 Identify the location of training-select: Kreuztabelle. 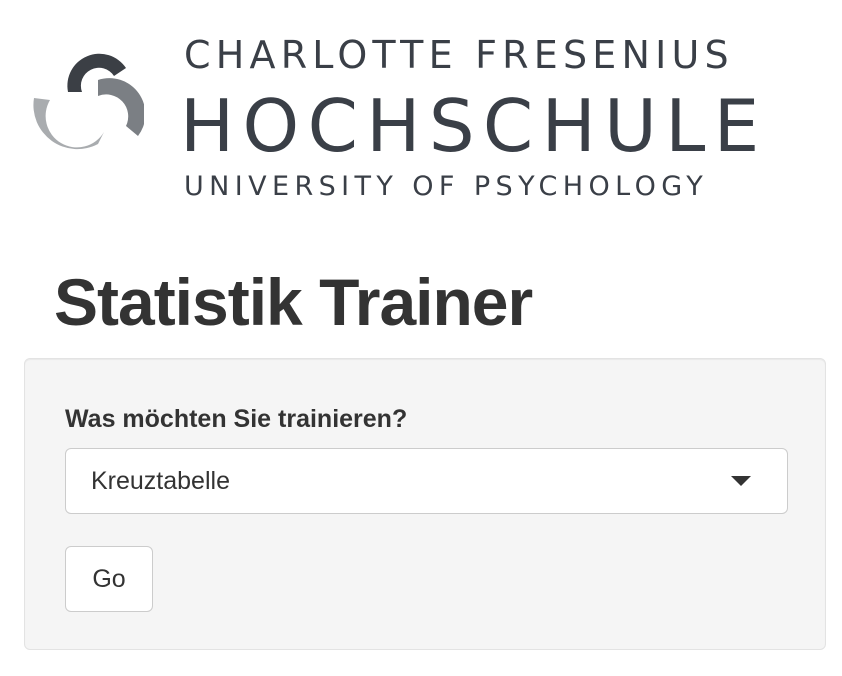
(426, 481).